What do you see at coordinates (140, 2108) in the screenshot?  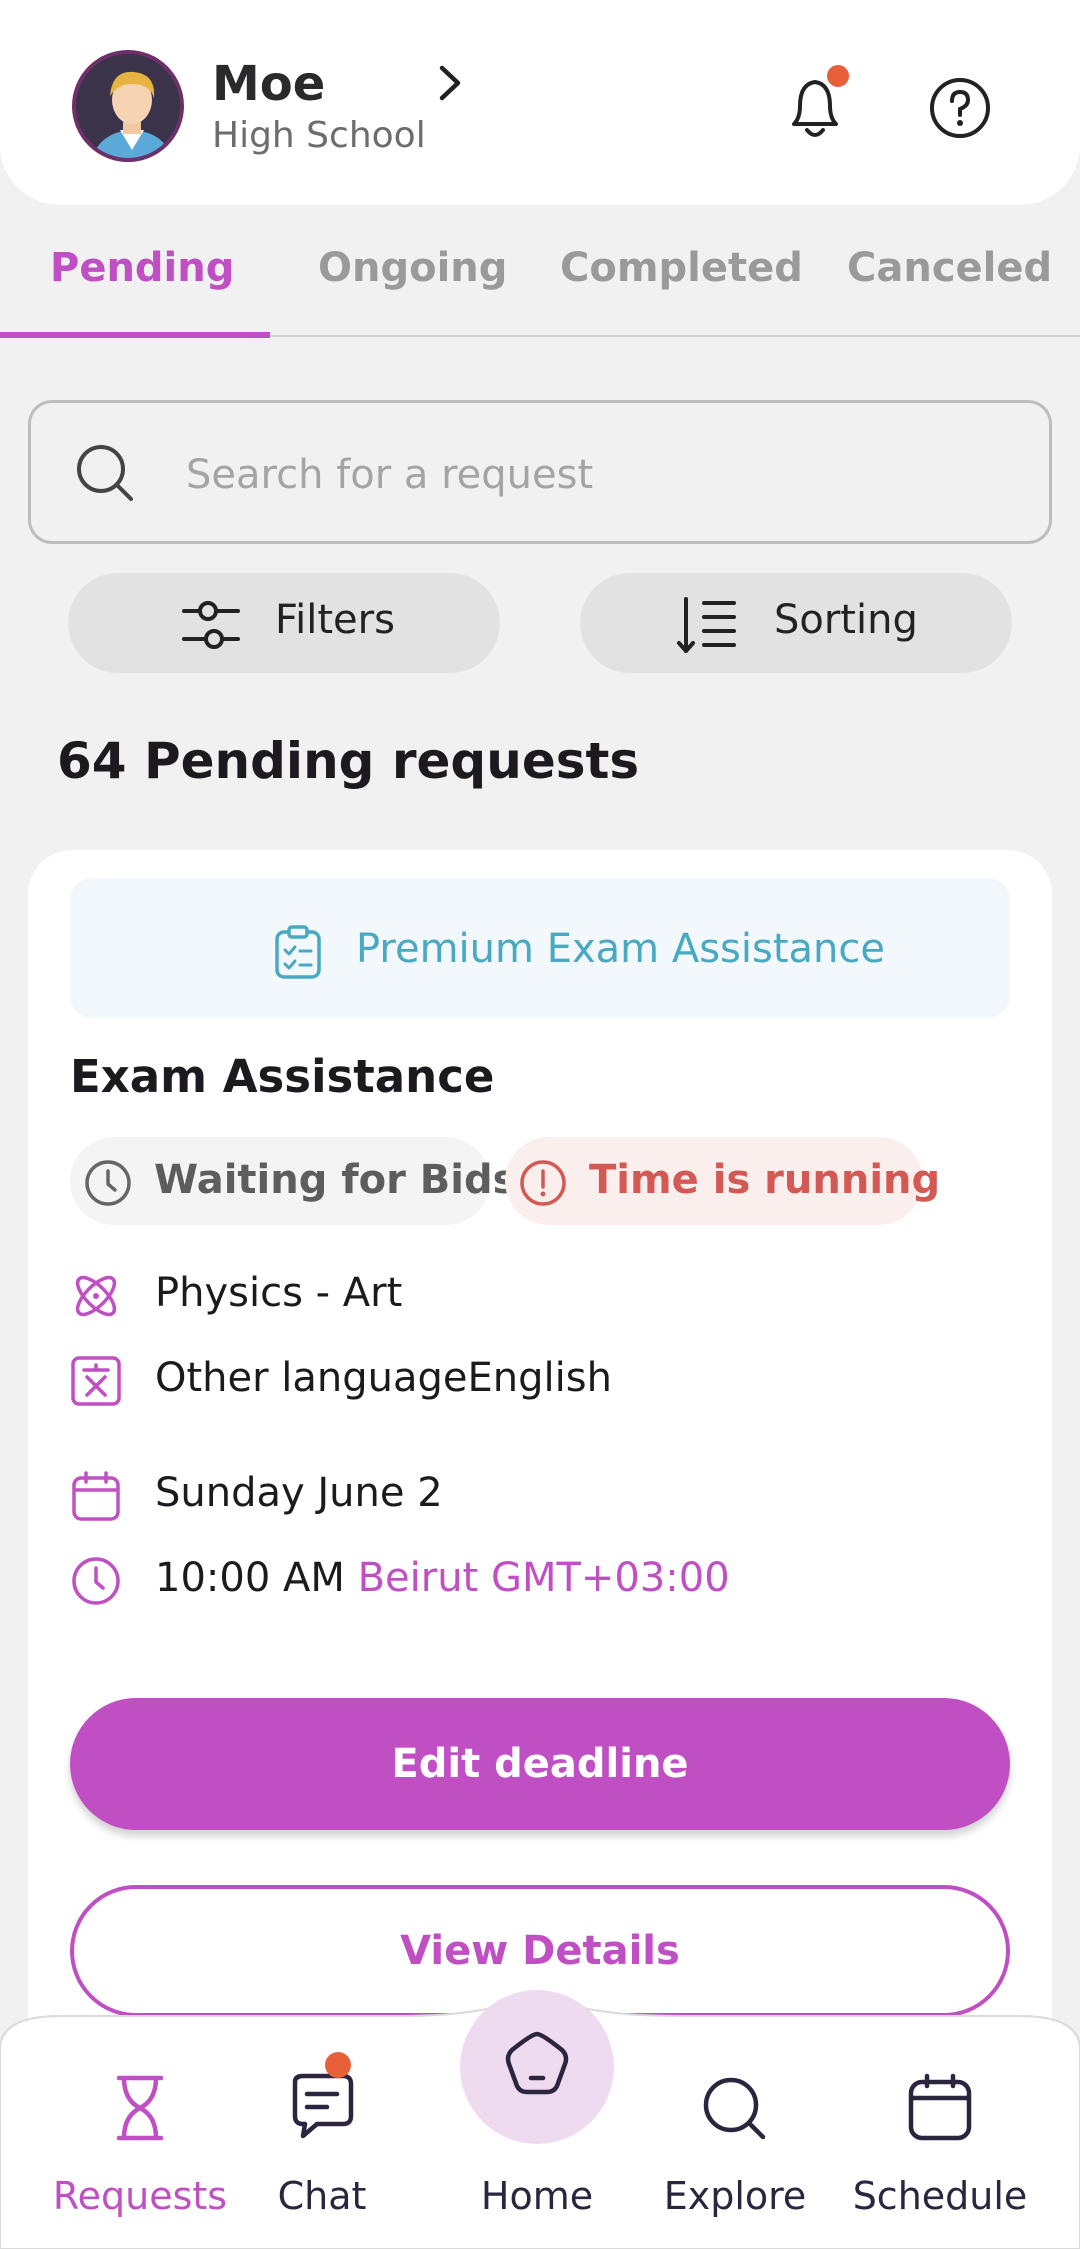 I see `hourglass-icon` at bounding box center [140, 2108].